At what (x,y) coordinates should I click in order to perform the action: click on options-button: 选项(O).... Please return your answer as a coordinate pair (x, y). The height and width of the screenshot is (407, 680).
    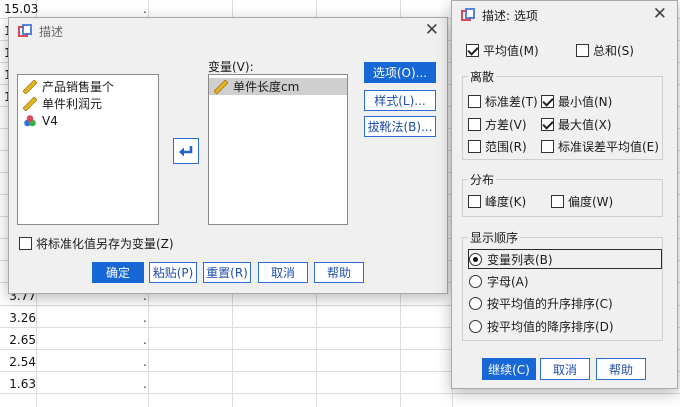
    Looking at the image, I should click on (400, 72).